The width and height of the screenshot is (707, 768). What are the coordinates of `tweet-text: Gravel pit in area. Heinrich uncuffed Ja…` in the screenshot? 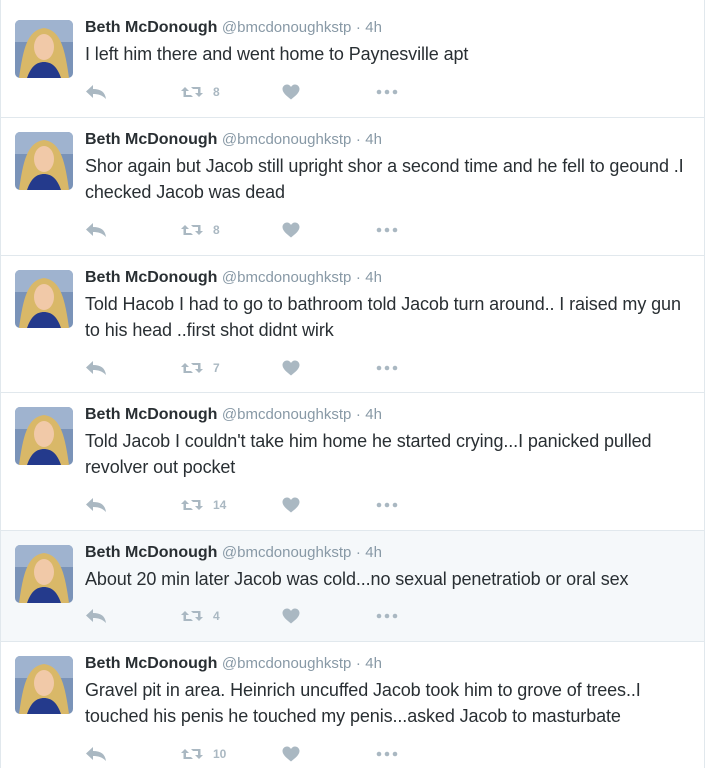 It's located at (363, 703).